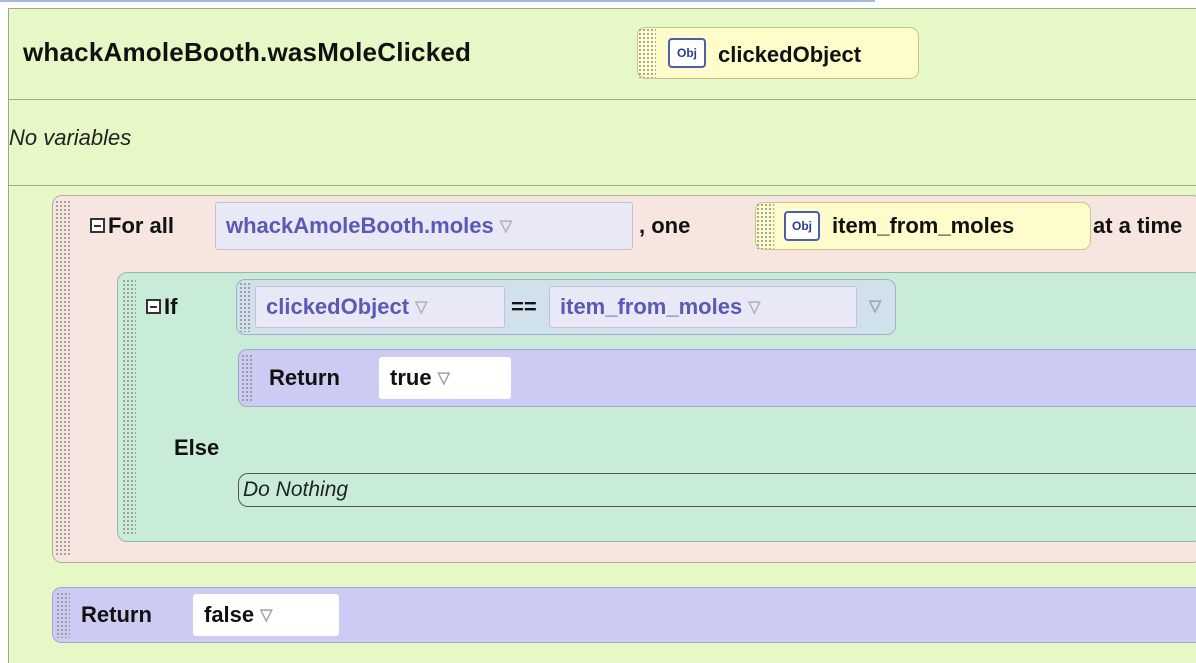 Image resolution: width=1196 pixels, height=663 pixels. What do you see at coordinates (790, 54) in the screenshot?
I see `parameter-name: clickedObject` at bounding box center [790, 54].